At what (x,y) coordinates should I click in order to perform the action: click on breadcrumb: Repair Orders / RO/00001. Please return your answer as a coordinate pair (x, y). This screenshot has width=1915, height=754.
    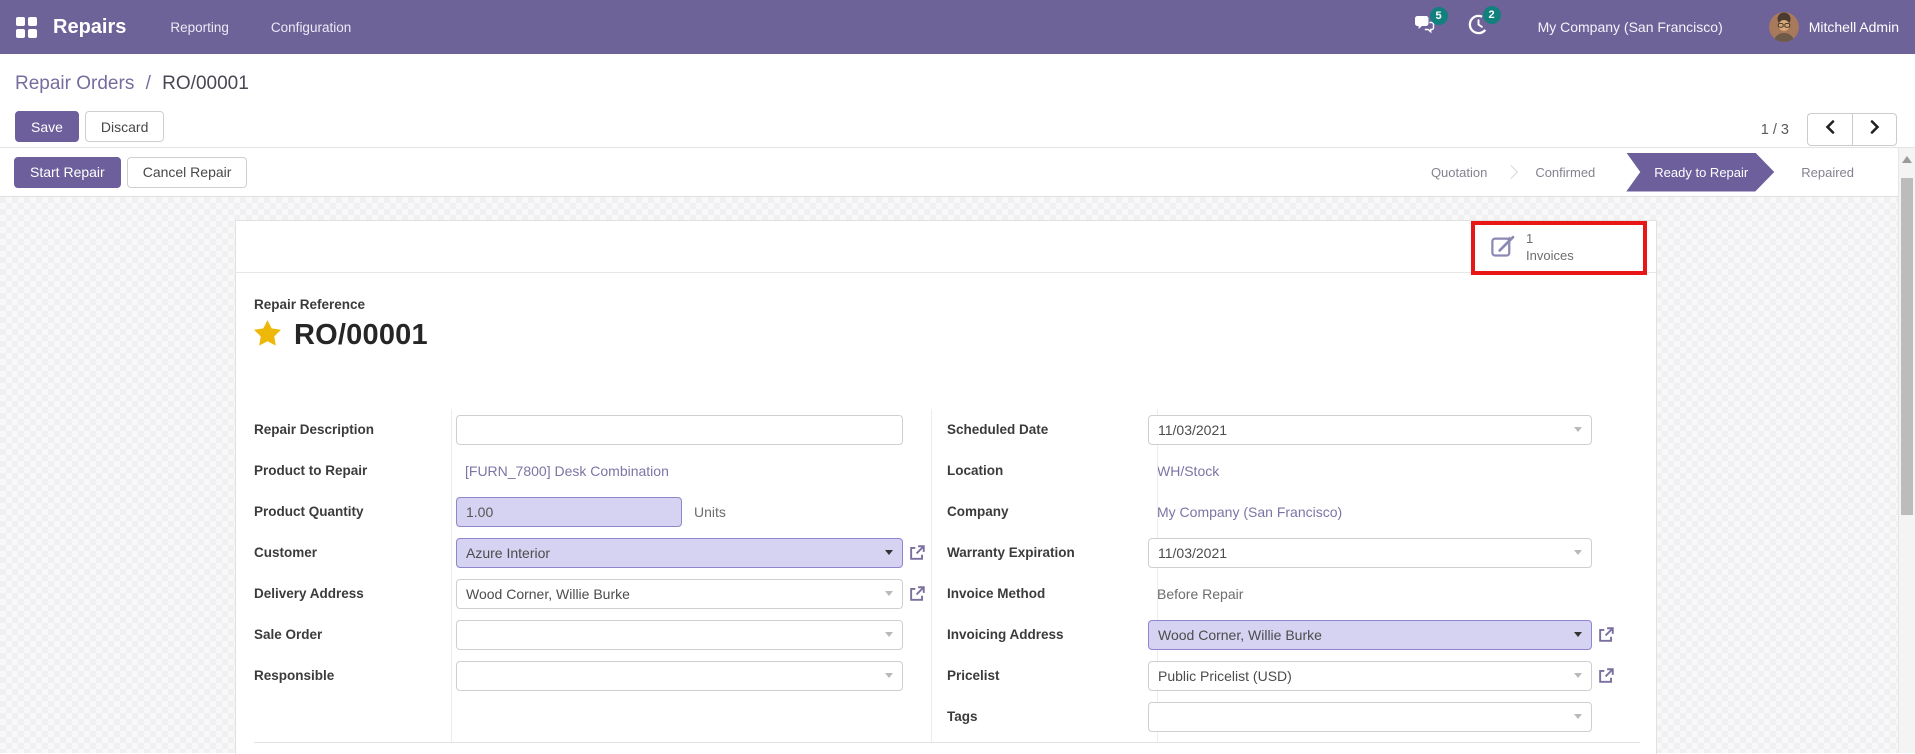
    Looking at the image, I should click on (132, 84).